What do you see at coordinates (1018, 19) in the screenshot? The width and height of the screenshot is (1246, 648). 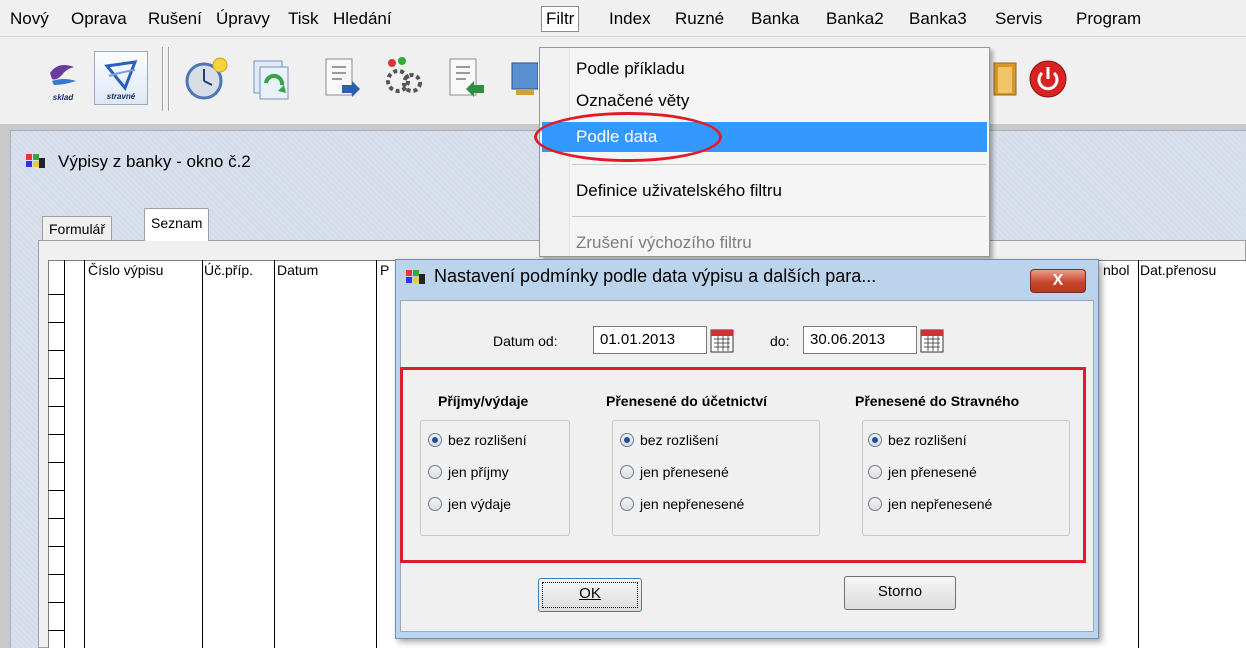 I see `menu-servis: Servis` at bounding box center [1018, 19].